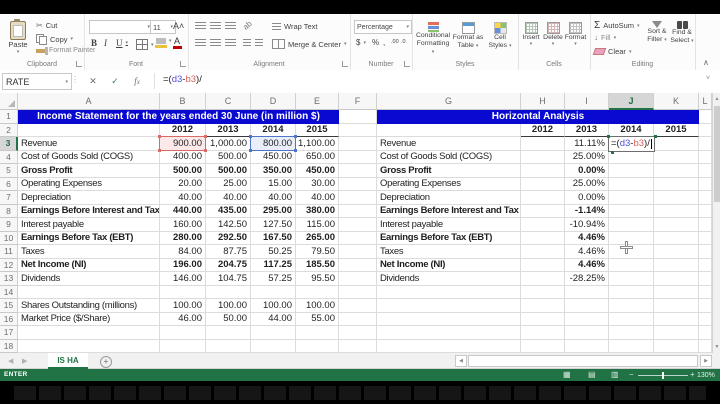 This screenshot has height=404, width=720. What do you see at coordinates (543, 101) in the screenshot?
I see `column-header-H: H` at bounding box center [543, 101].